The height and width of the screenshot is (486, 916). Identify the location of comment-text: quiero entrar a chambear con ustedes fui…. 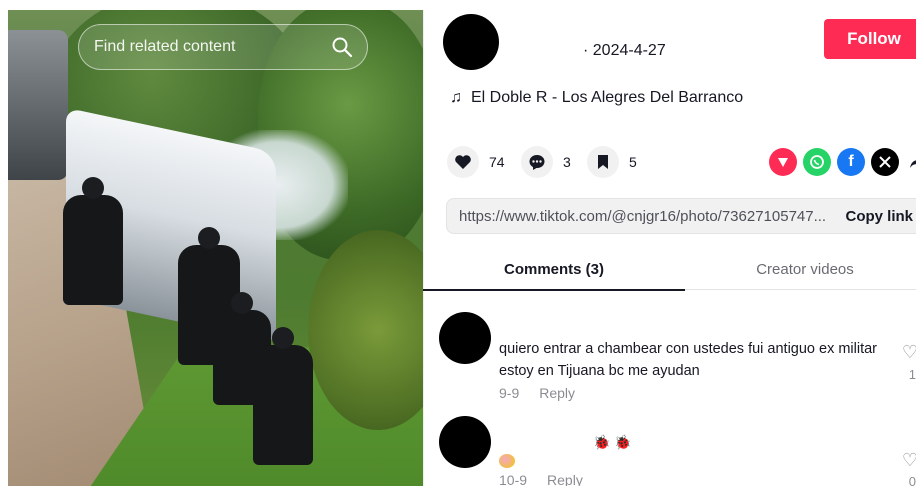
(688, 360).